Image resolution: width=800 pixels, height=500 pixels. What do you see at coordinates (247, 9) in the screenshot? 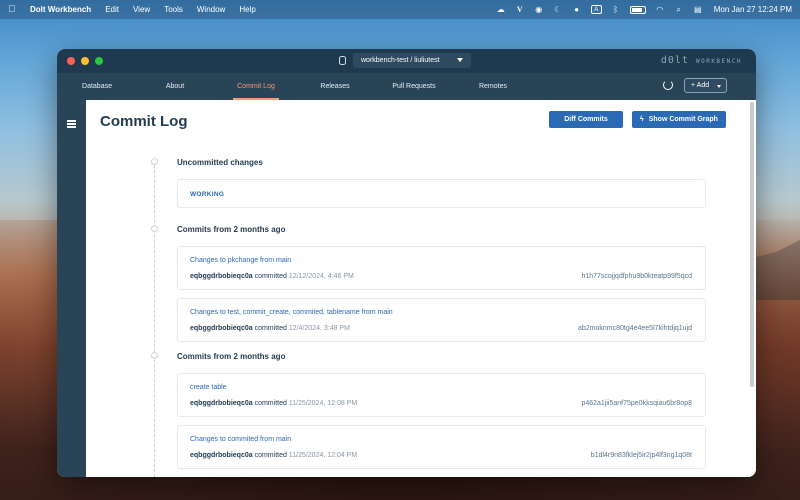
I see `menu-help: Help` at bounding box center [247, 9].